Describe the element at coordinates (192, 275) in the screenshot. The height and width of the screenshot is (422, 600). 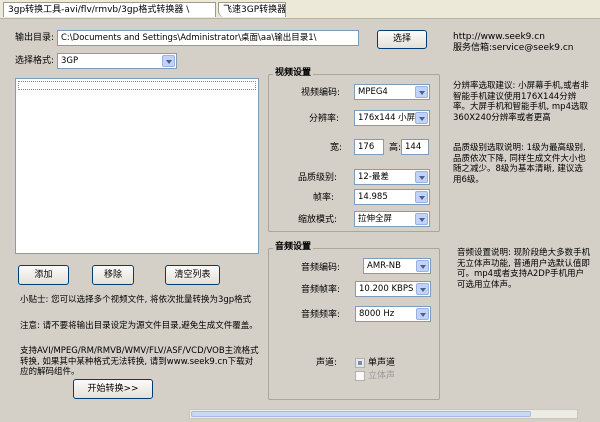
I see `clear-list-button: 清空列表` at that location.